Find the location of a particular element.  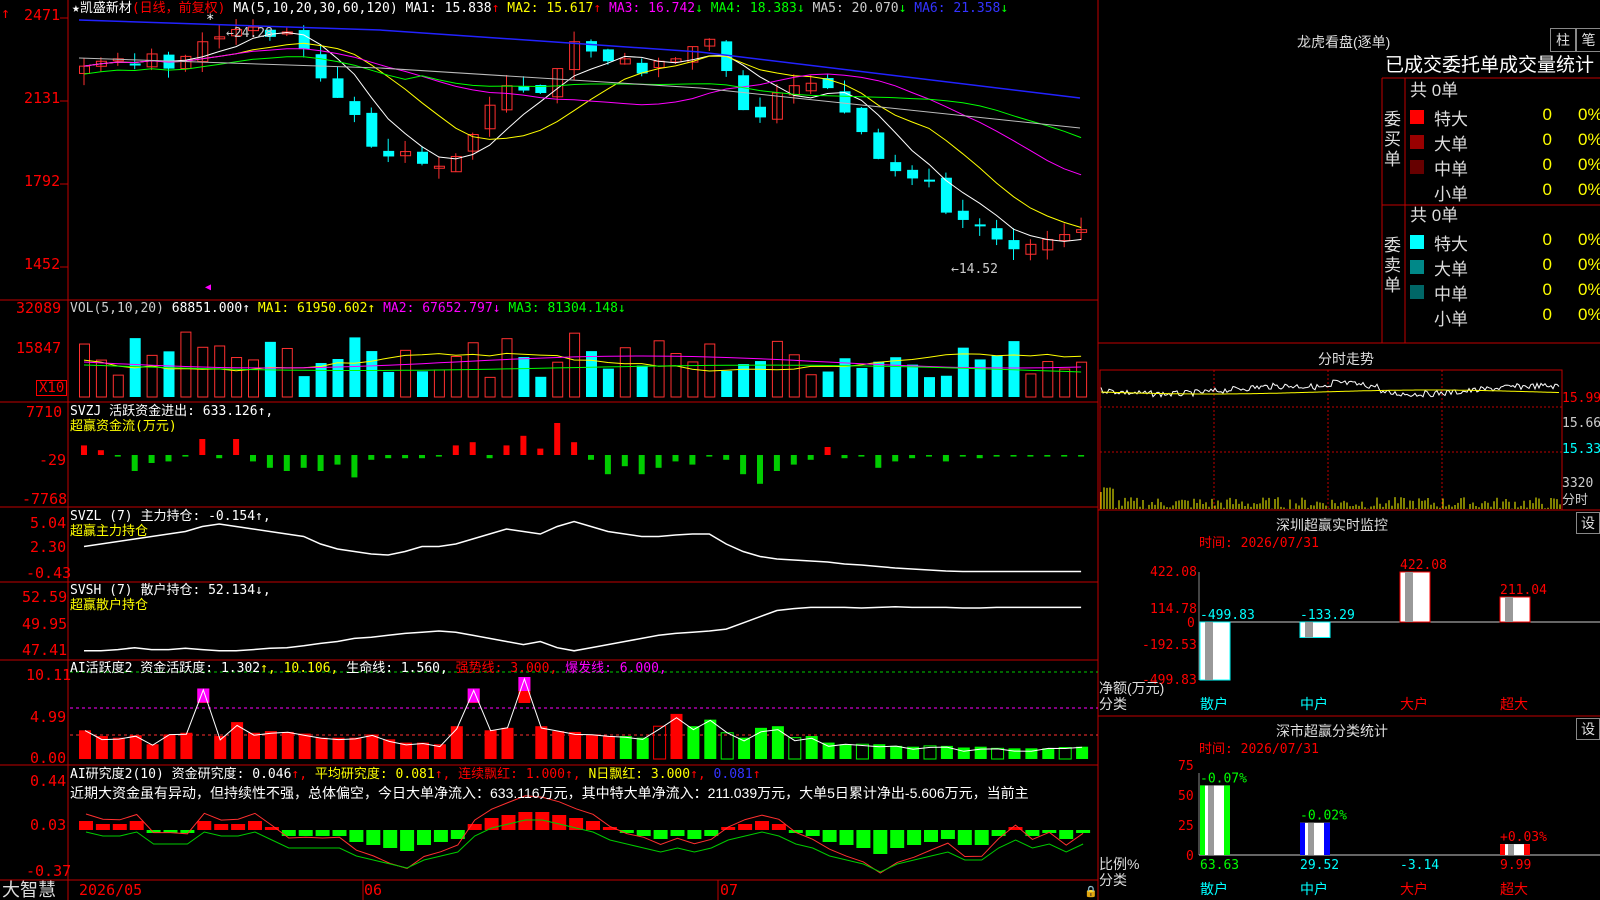

continuous-red-label: 连续飘红: 1.000 is located at coordinates (507, 774).